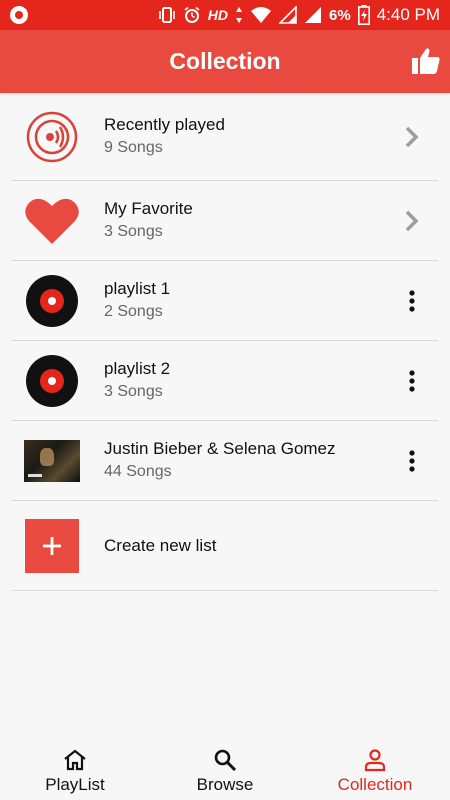 The width and height of the screenshot is (450, 800). I want to click on list-item: Recently played 9 Songs, so click(225, 137).